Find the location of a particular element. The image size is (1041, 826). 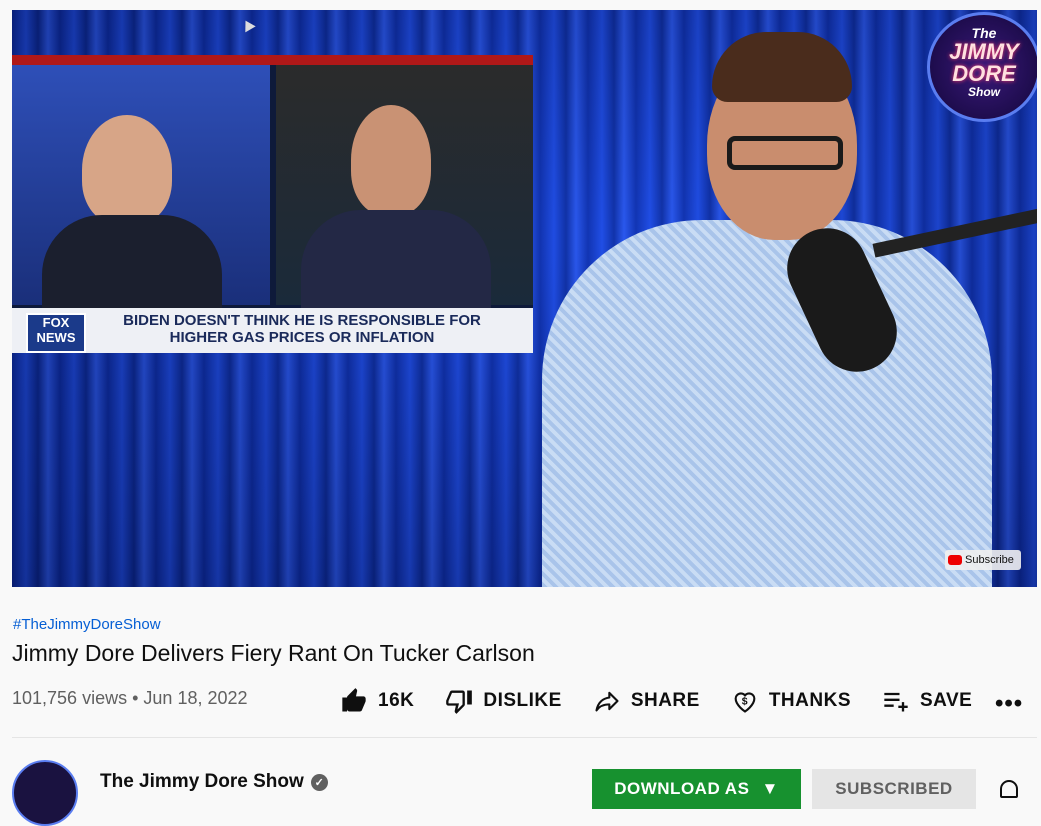

tv-left-suit is located at coordinates (132, 265).